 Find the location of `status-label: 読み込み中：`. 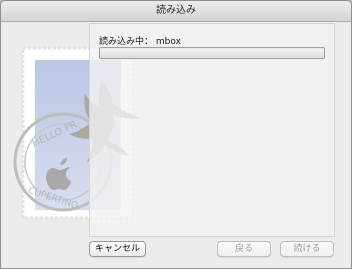

status-label: 読み込み中： is located at coordinates (126, 42).